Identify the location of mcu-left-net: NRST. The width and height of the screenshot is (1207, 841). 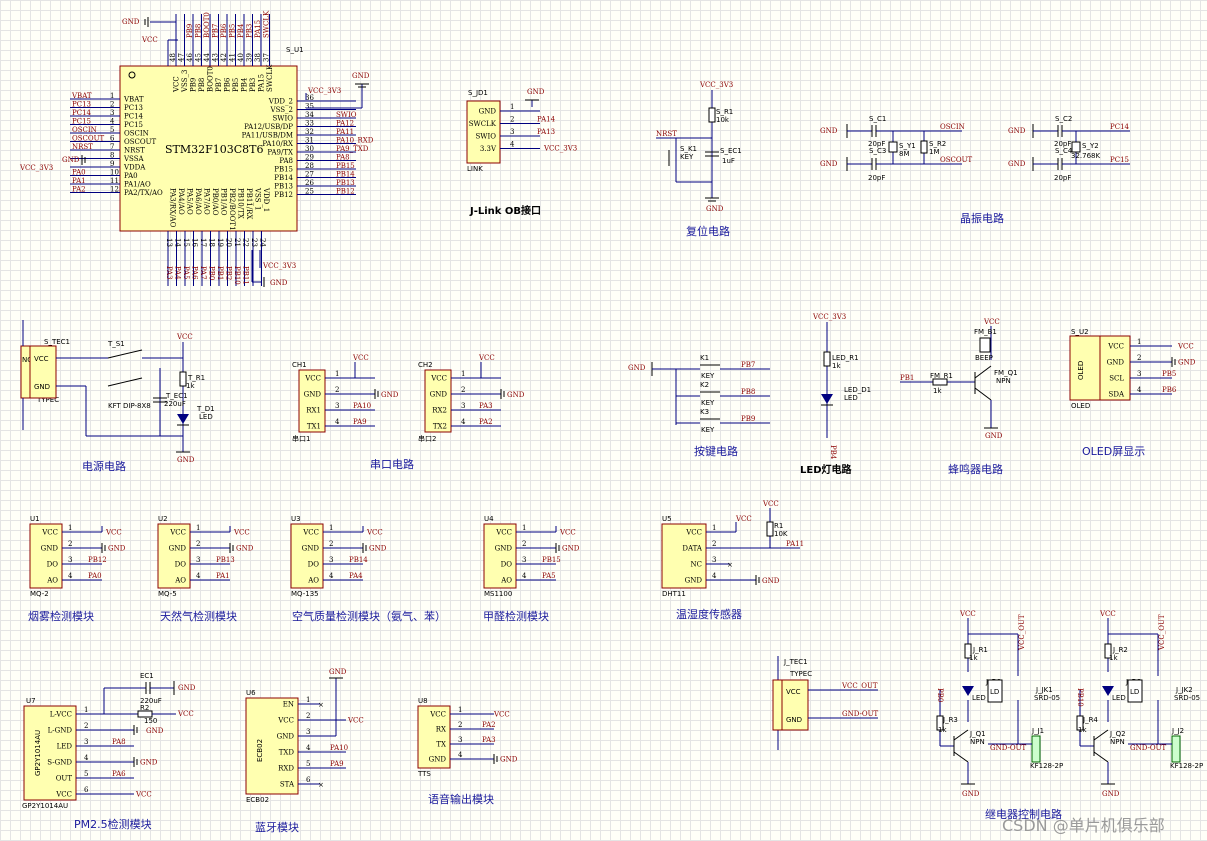
(82, 147).